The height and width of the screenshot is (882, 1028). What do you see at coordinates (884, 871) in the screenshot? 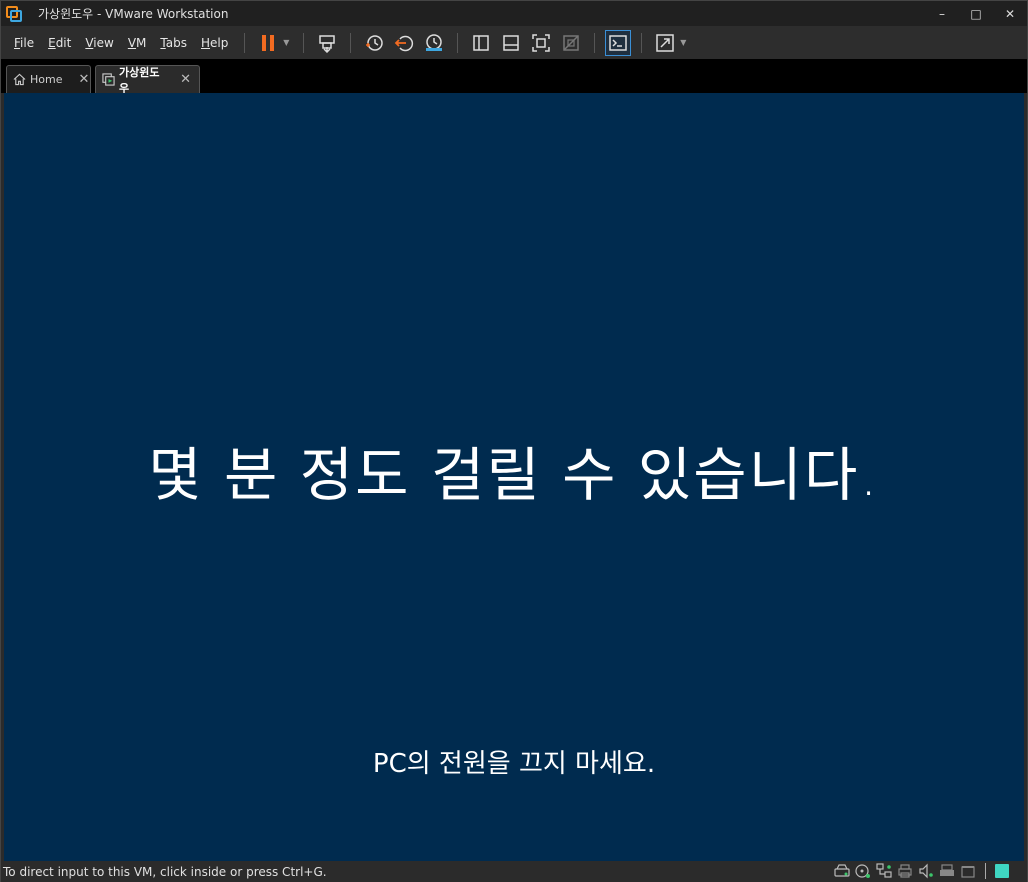
I see `network-adapter-icon` at bounding box center [884, 871].